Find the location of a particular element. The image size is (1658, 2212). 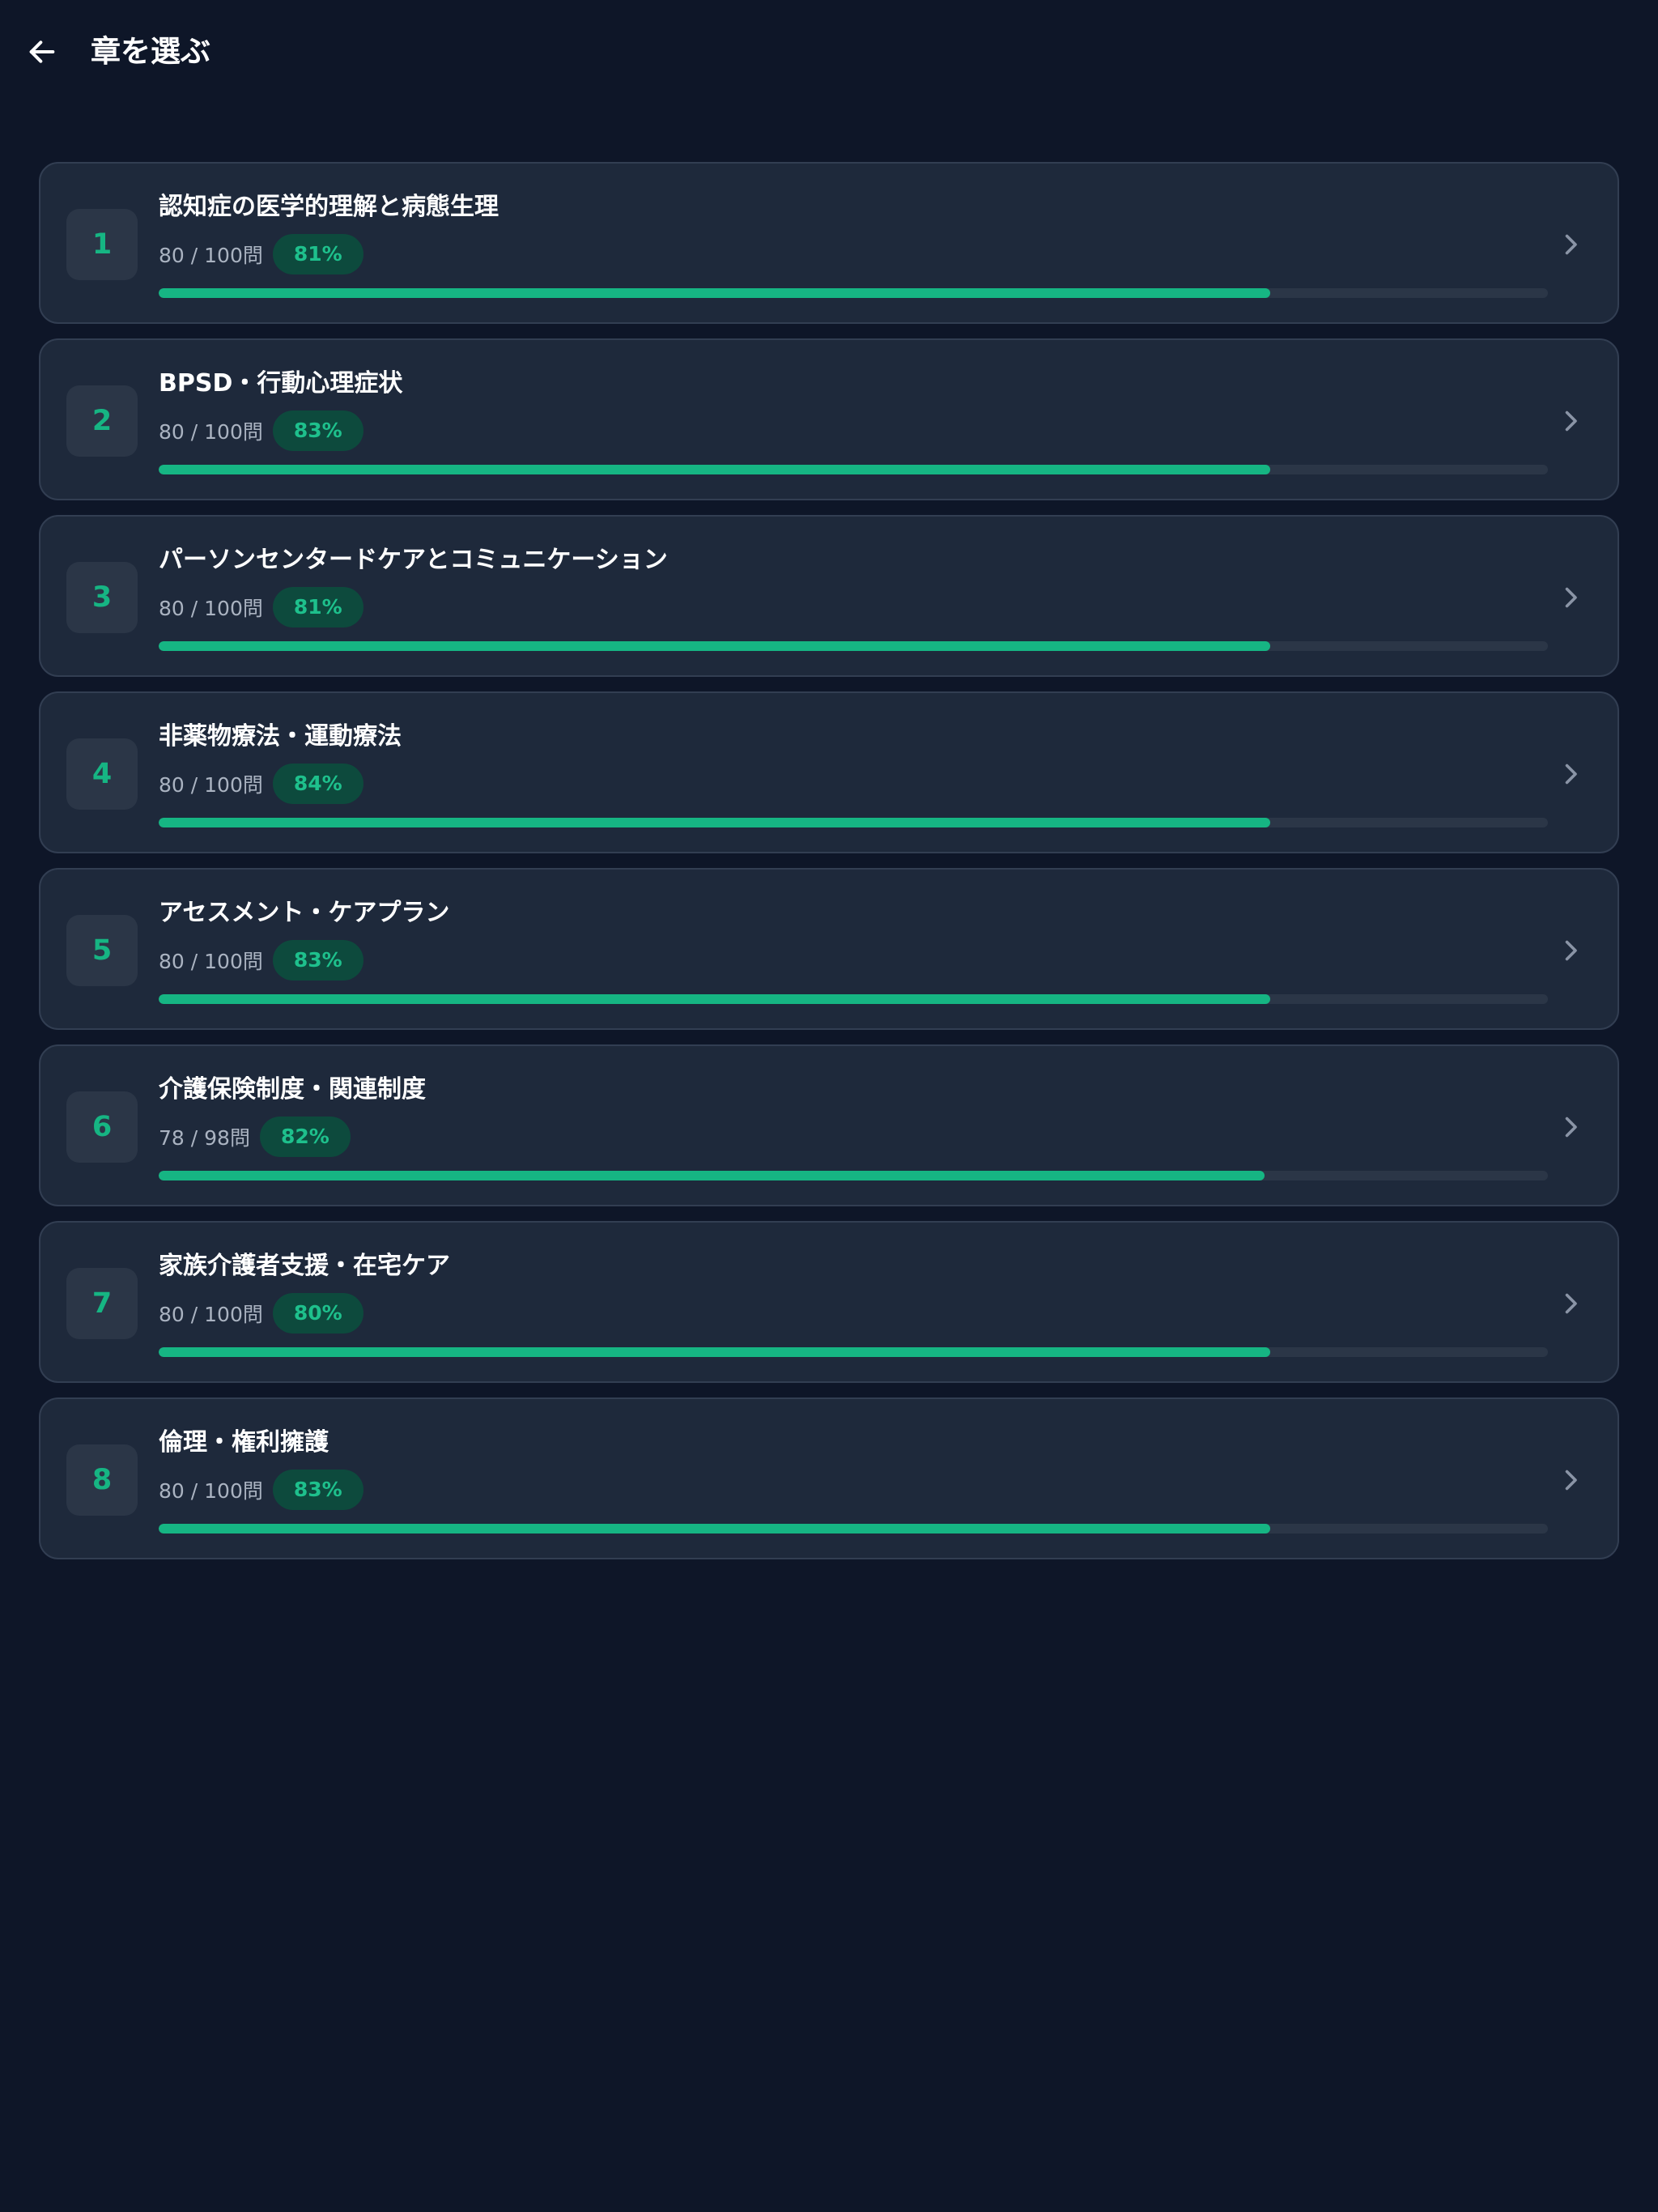

app-header: 章を選ぶ is located at coordinates (829, 52).